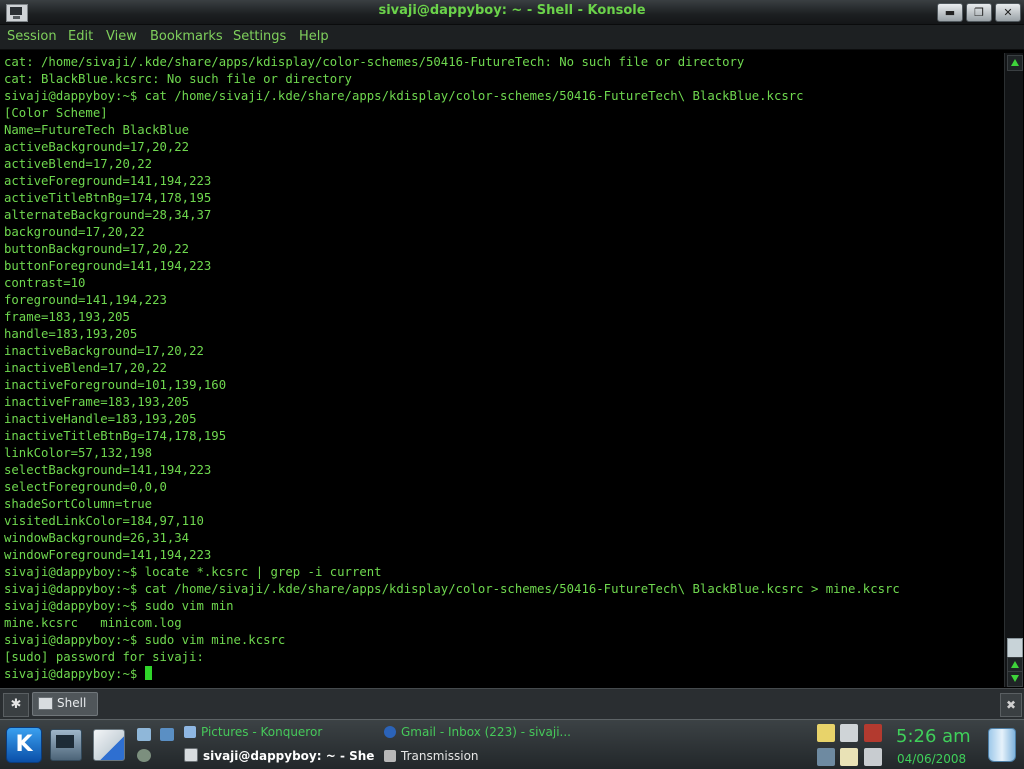  I want to click on folder-icon, so click(190, 732).